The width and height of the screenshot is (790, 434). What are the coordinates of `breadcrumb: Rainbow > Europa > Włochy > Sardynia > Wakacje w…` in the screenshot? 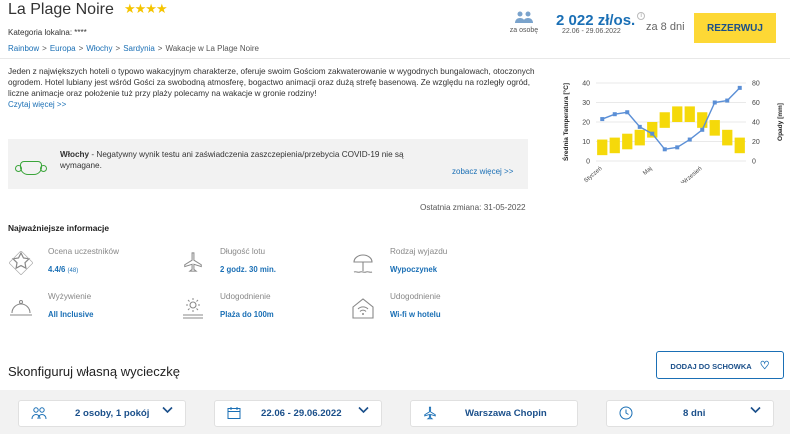 It's located at (133, 48).